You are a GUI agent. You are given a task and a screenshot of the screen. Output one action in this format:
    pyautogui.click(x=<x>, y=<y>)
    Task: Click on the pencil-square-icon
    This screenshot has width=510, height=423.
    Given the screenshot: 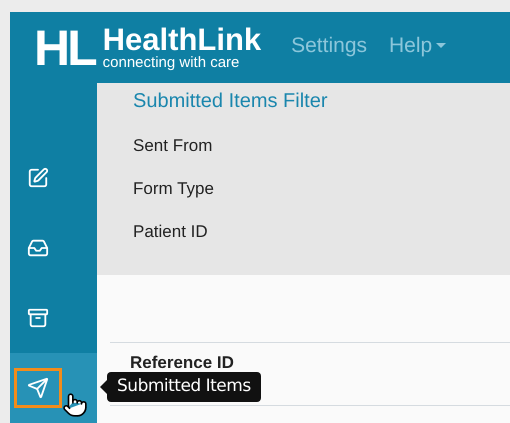 What is the action you would take?
    pyautogui.click(x=37, y=178)
    